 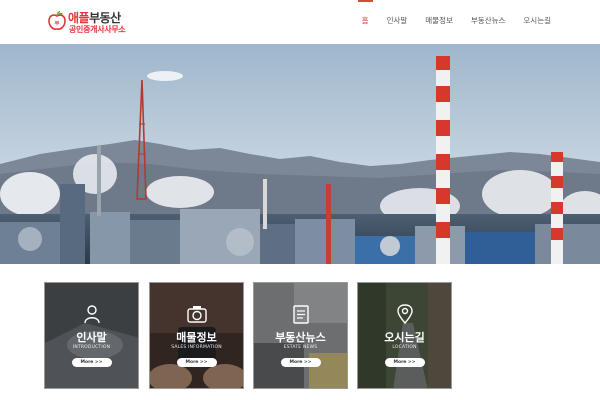 What do you see at coordinates (196, 314) in the screenshot?
I see `camera-icon` at bounding box center [196, 314].